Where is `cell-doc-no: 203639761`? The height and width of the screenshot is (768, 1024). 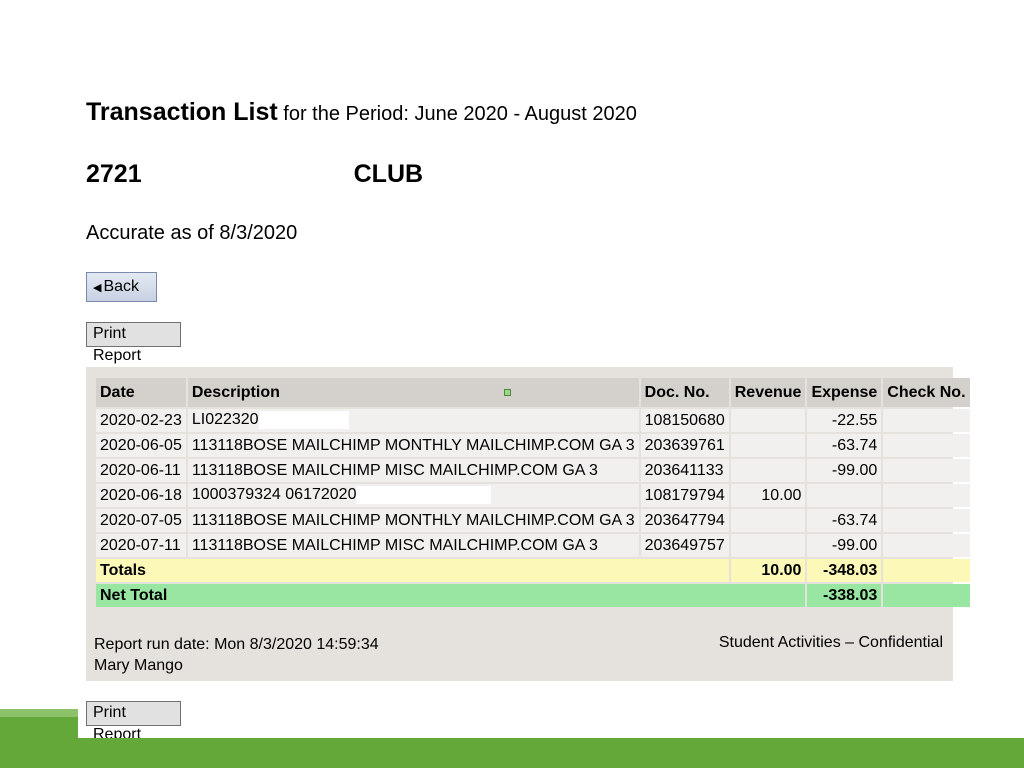
cell-doc-no: 203639761 is located at coordinates (684, 445).